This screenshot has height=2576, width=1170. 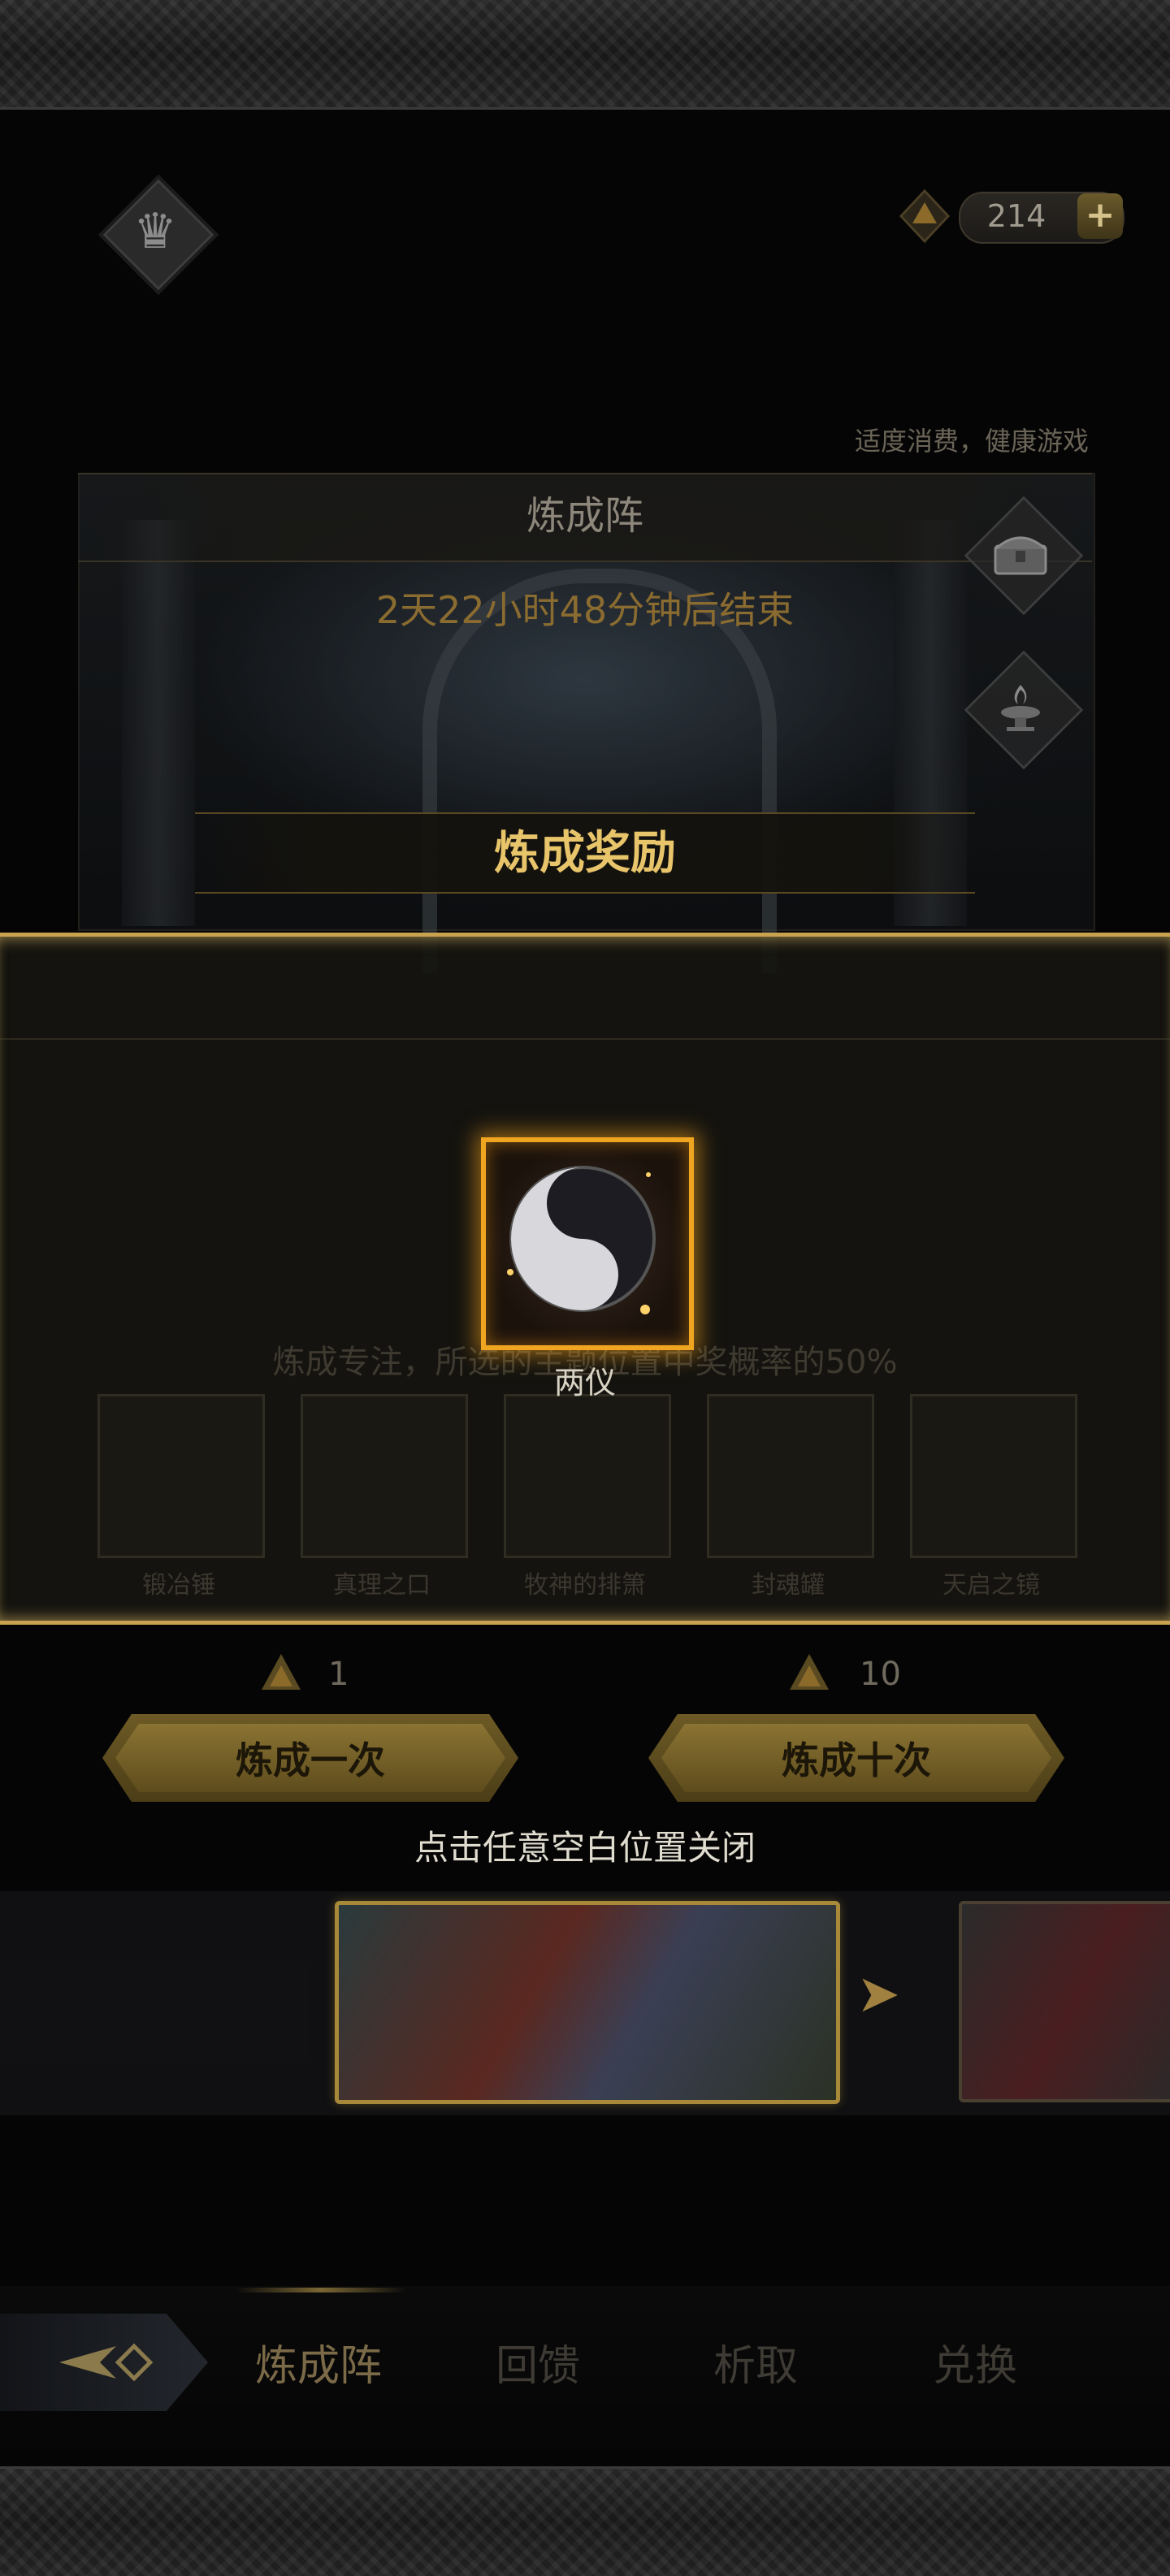 What do you see at coordinates (585, 1848) in the screenshot?
I see `close-hint: 点击任意空白位置关闭` at bounding box center [585, 1848].